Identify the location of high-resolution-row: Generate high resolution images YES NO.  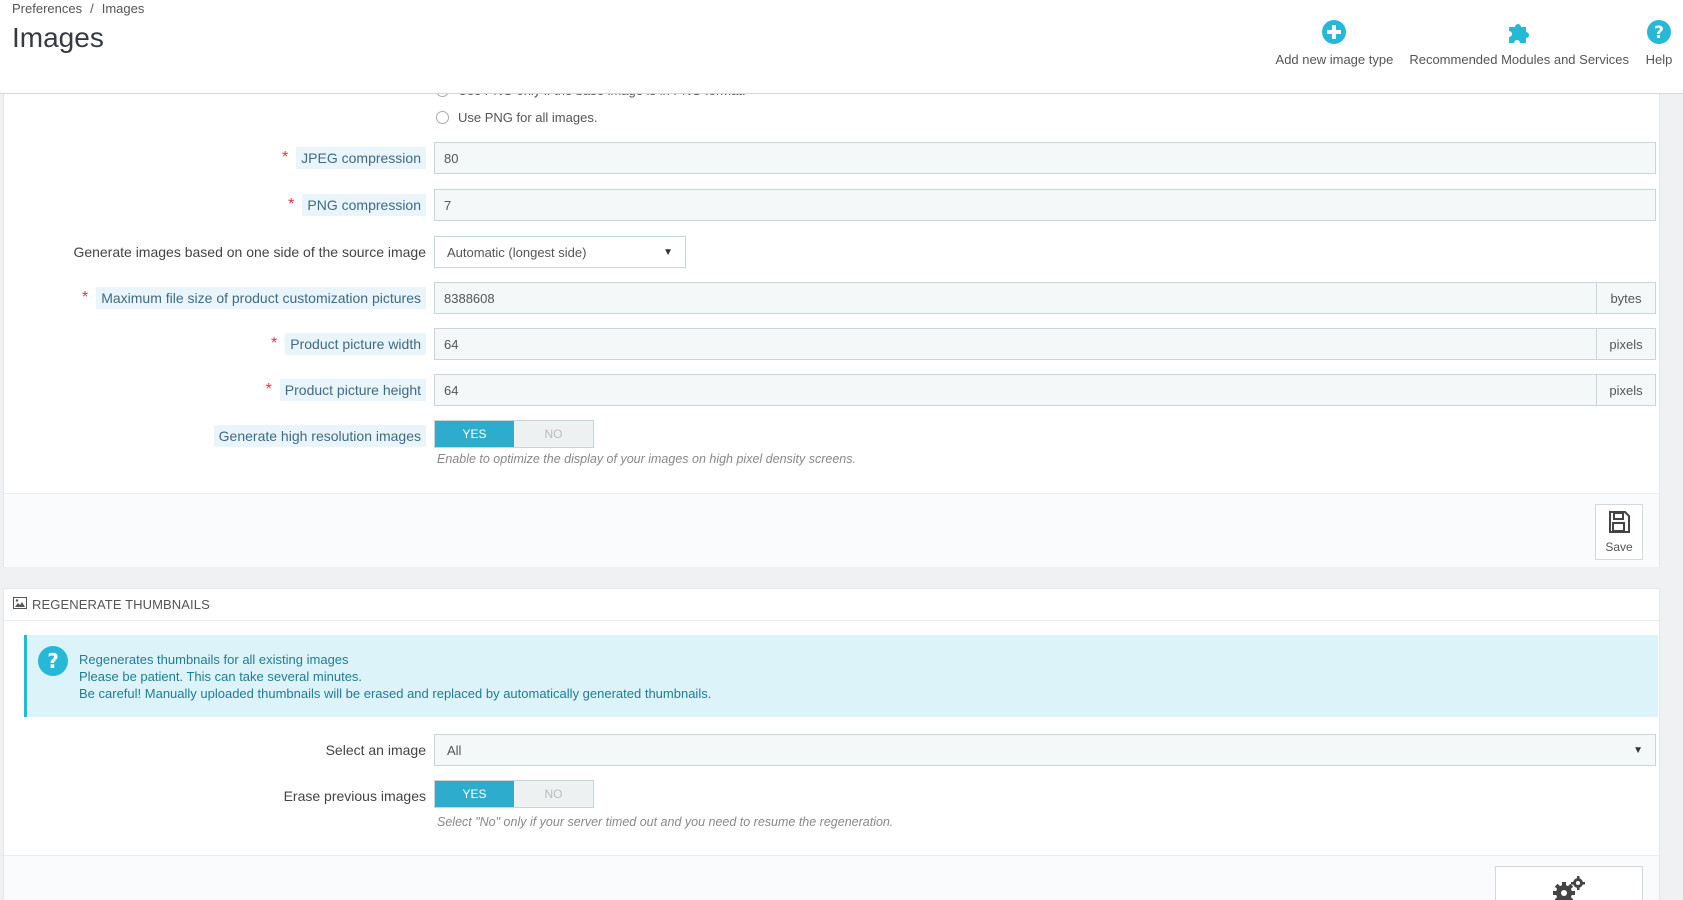
(832, 436).